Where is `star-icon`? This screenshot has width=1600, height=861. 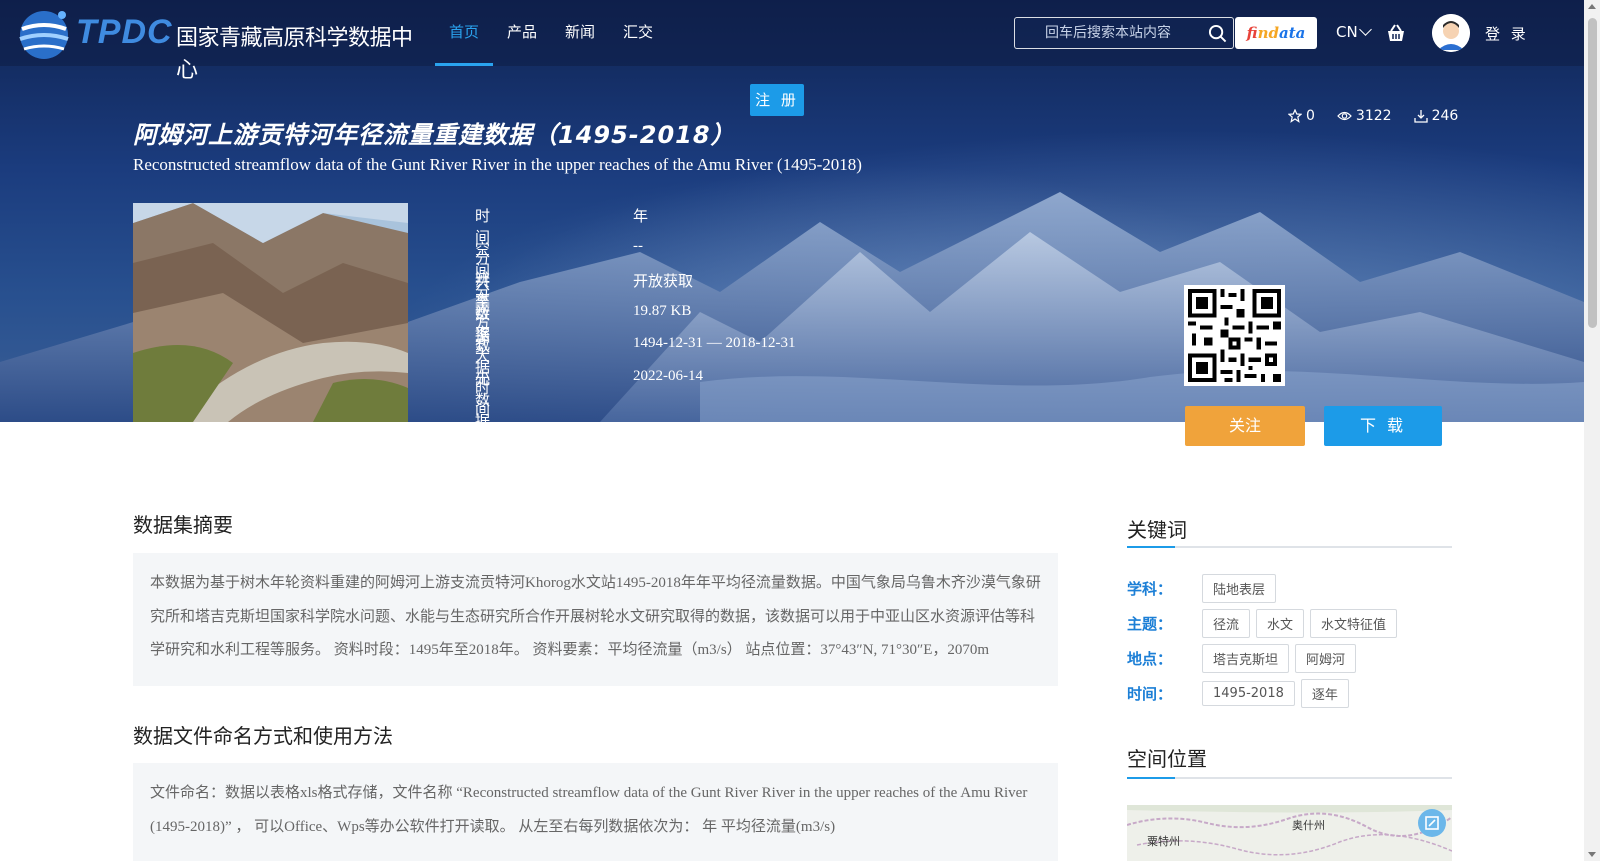
star-icon is located at coordinates (1295, 116).